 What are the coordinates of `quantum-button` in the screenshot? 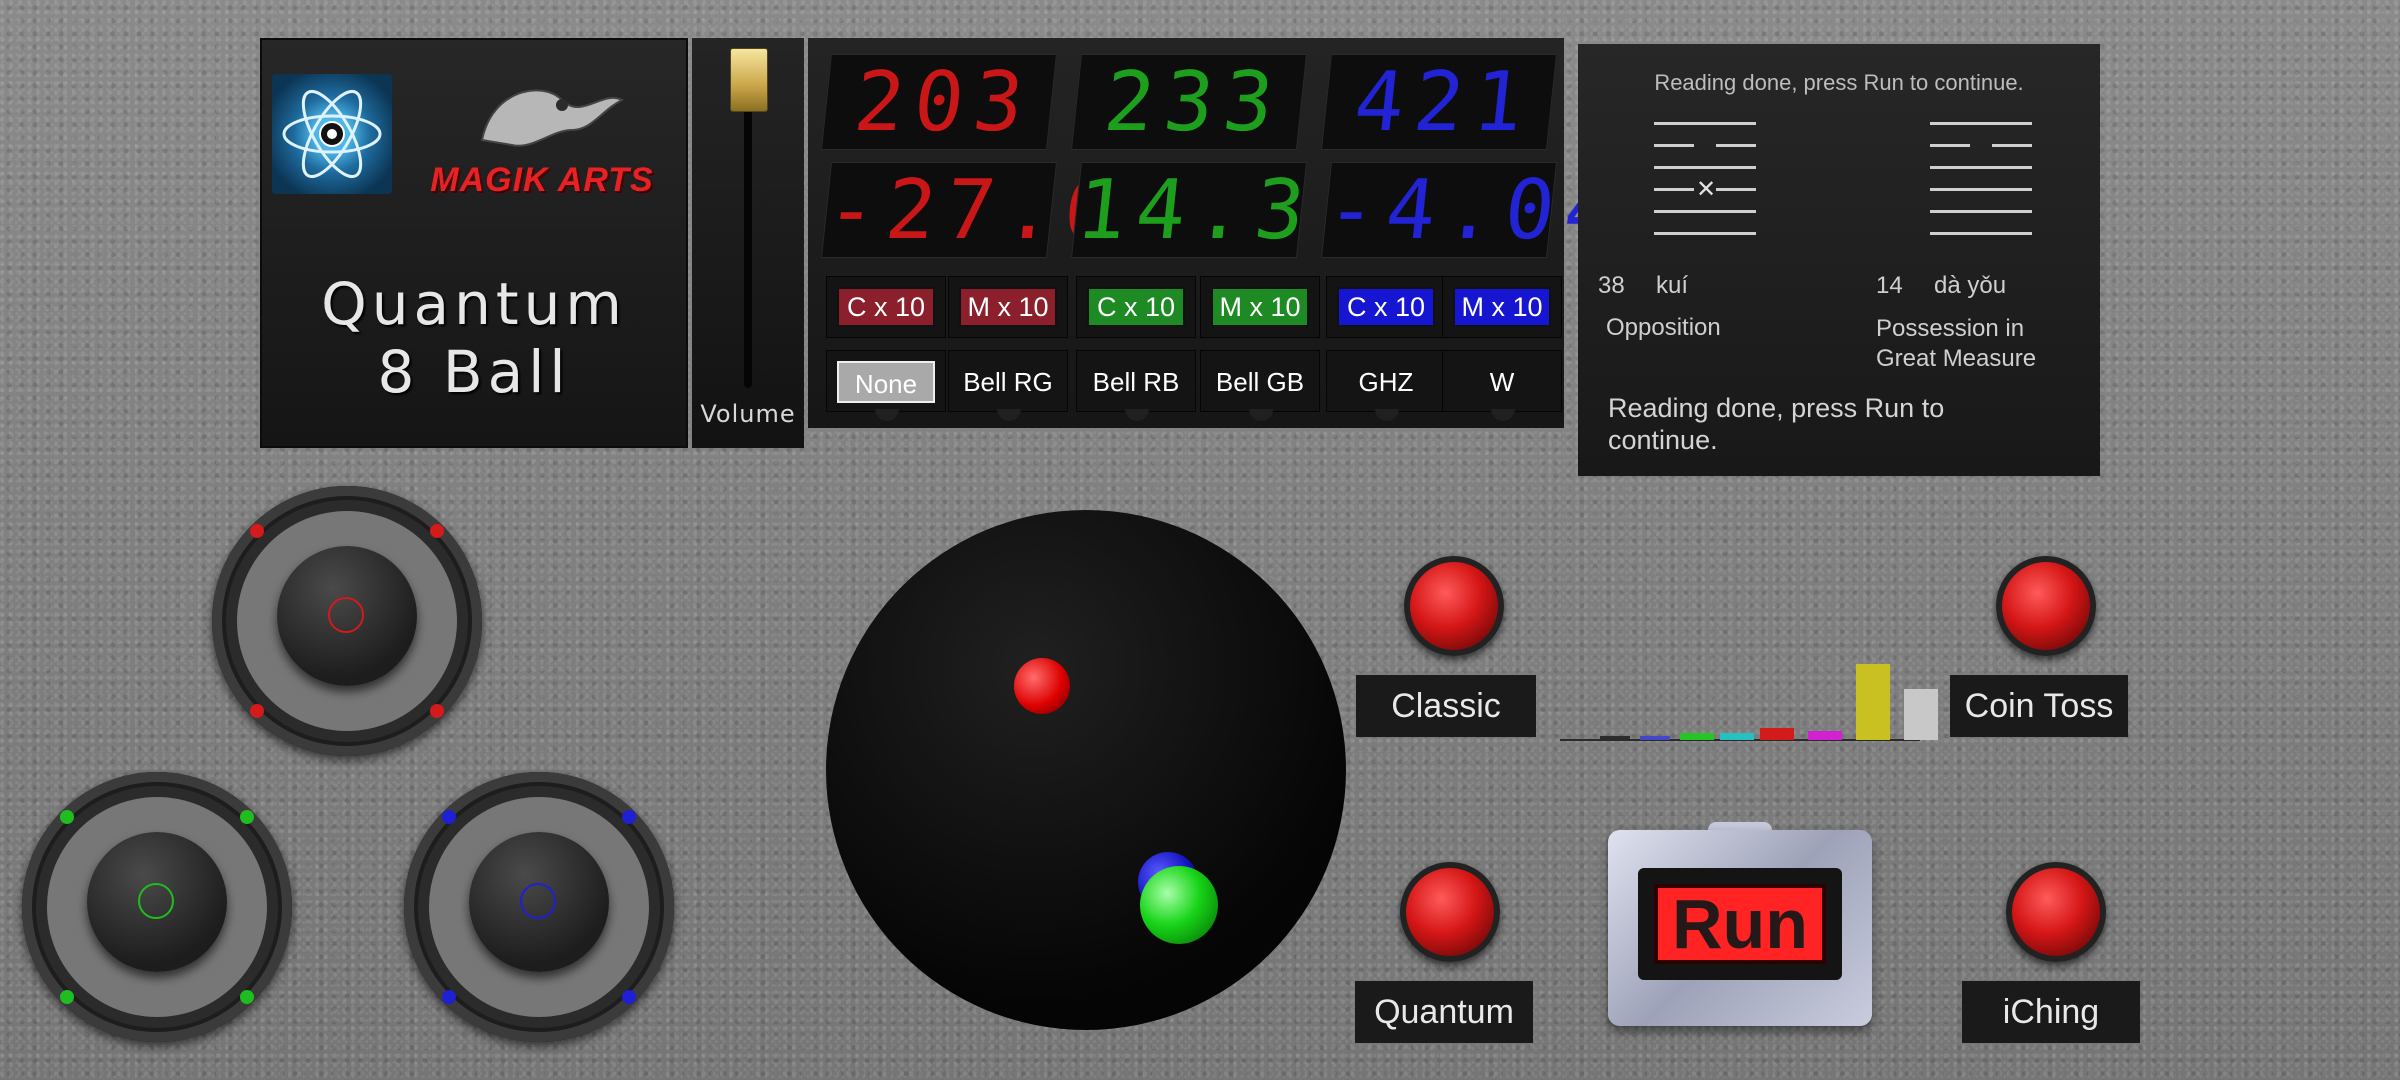 It's located at (1450, 912).